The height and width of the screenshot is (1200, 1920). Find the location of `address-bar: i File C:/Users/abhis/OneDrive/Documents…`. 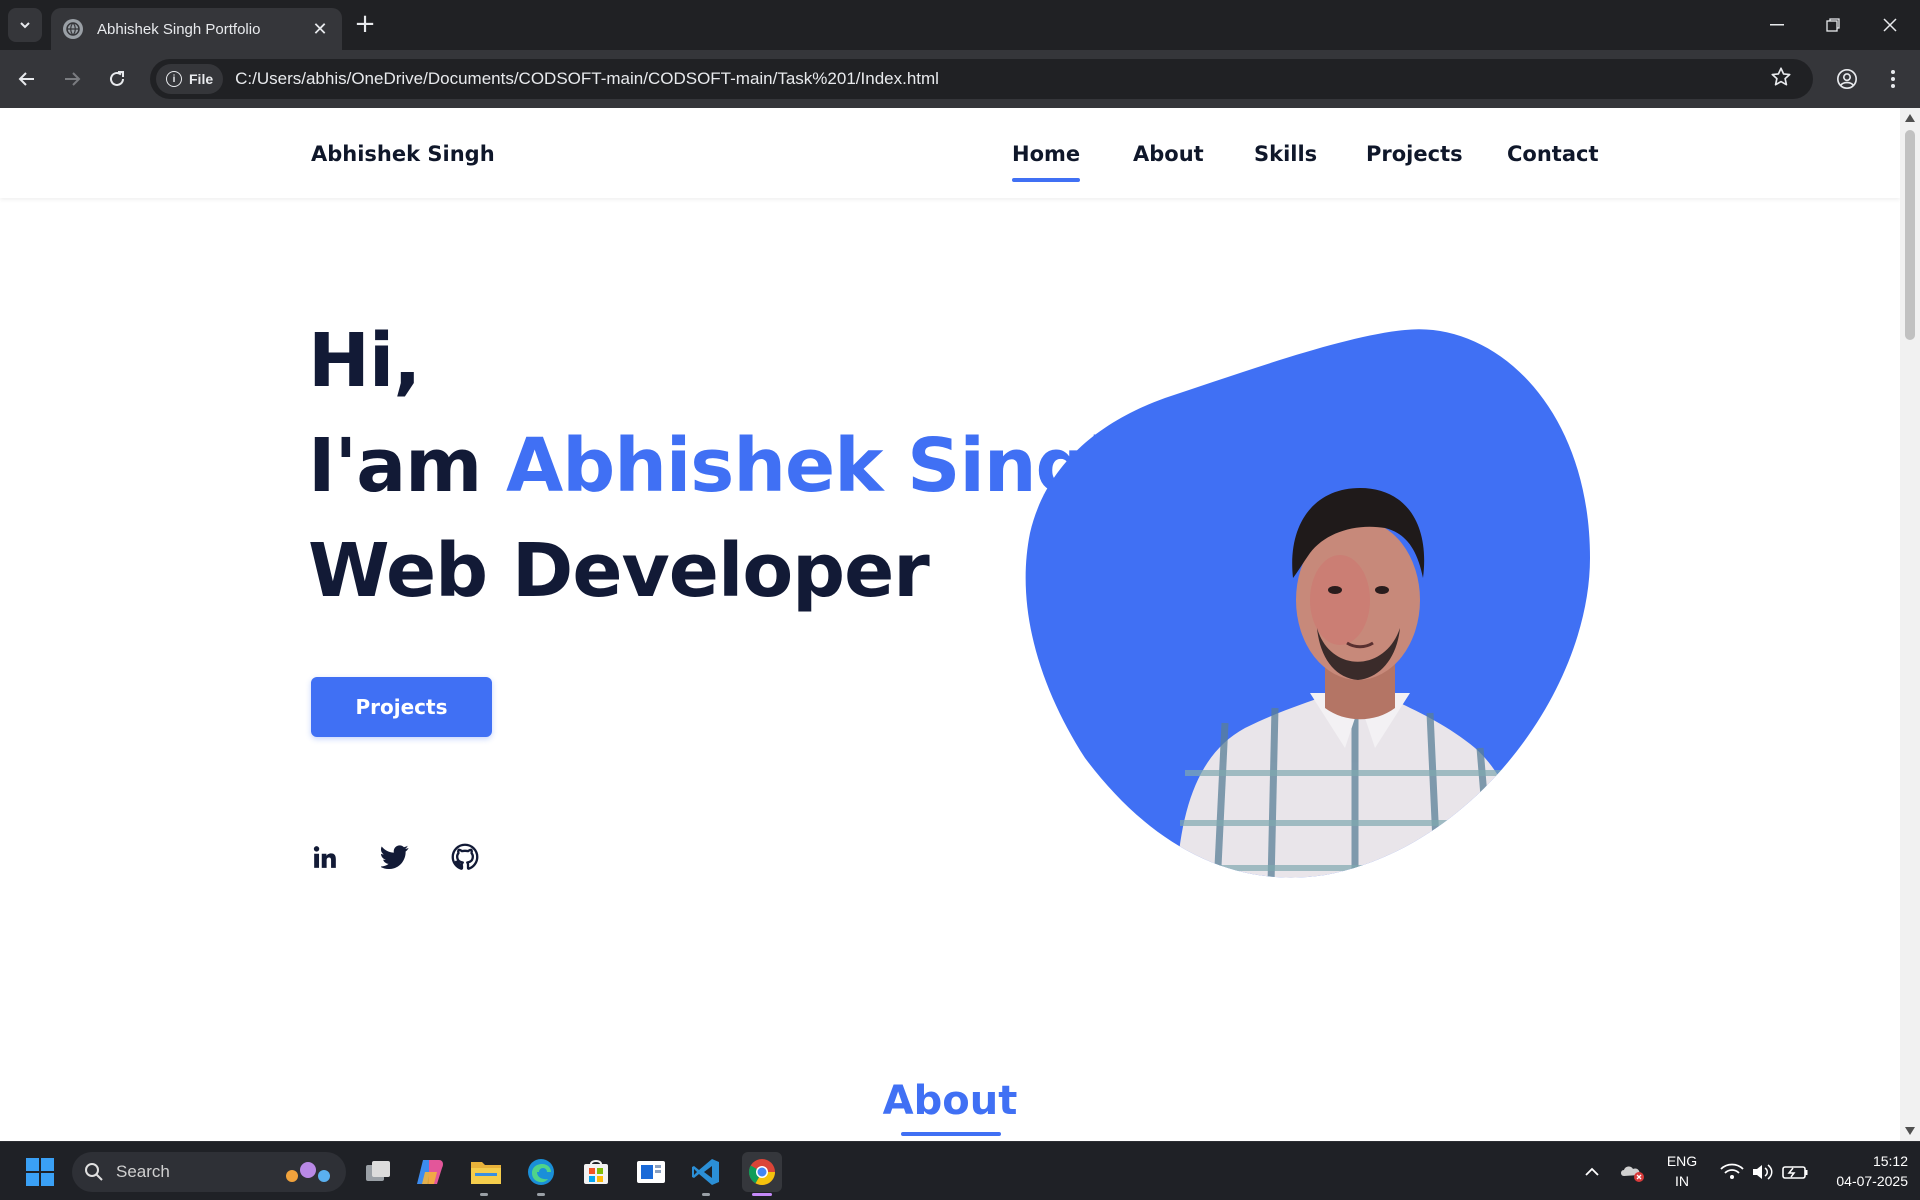

address-bar: i File C:/Users/abhis/OneDrive/Documents… is located at coordinates (981, 79).